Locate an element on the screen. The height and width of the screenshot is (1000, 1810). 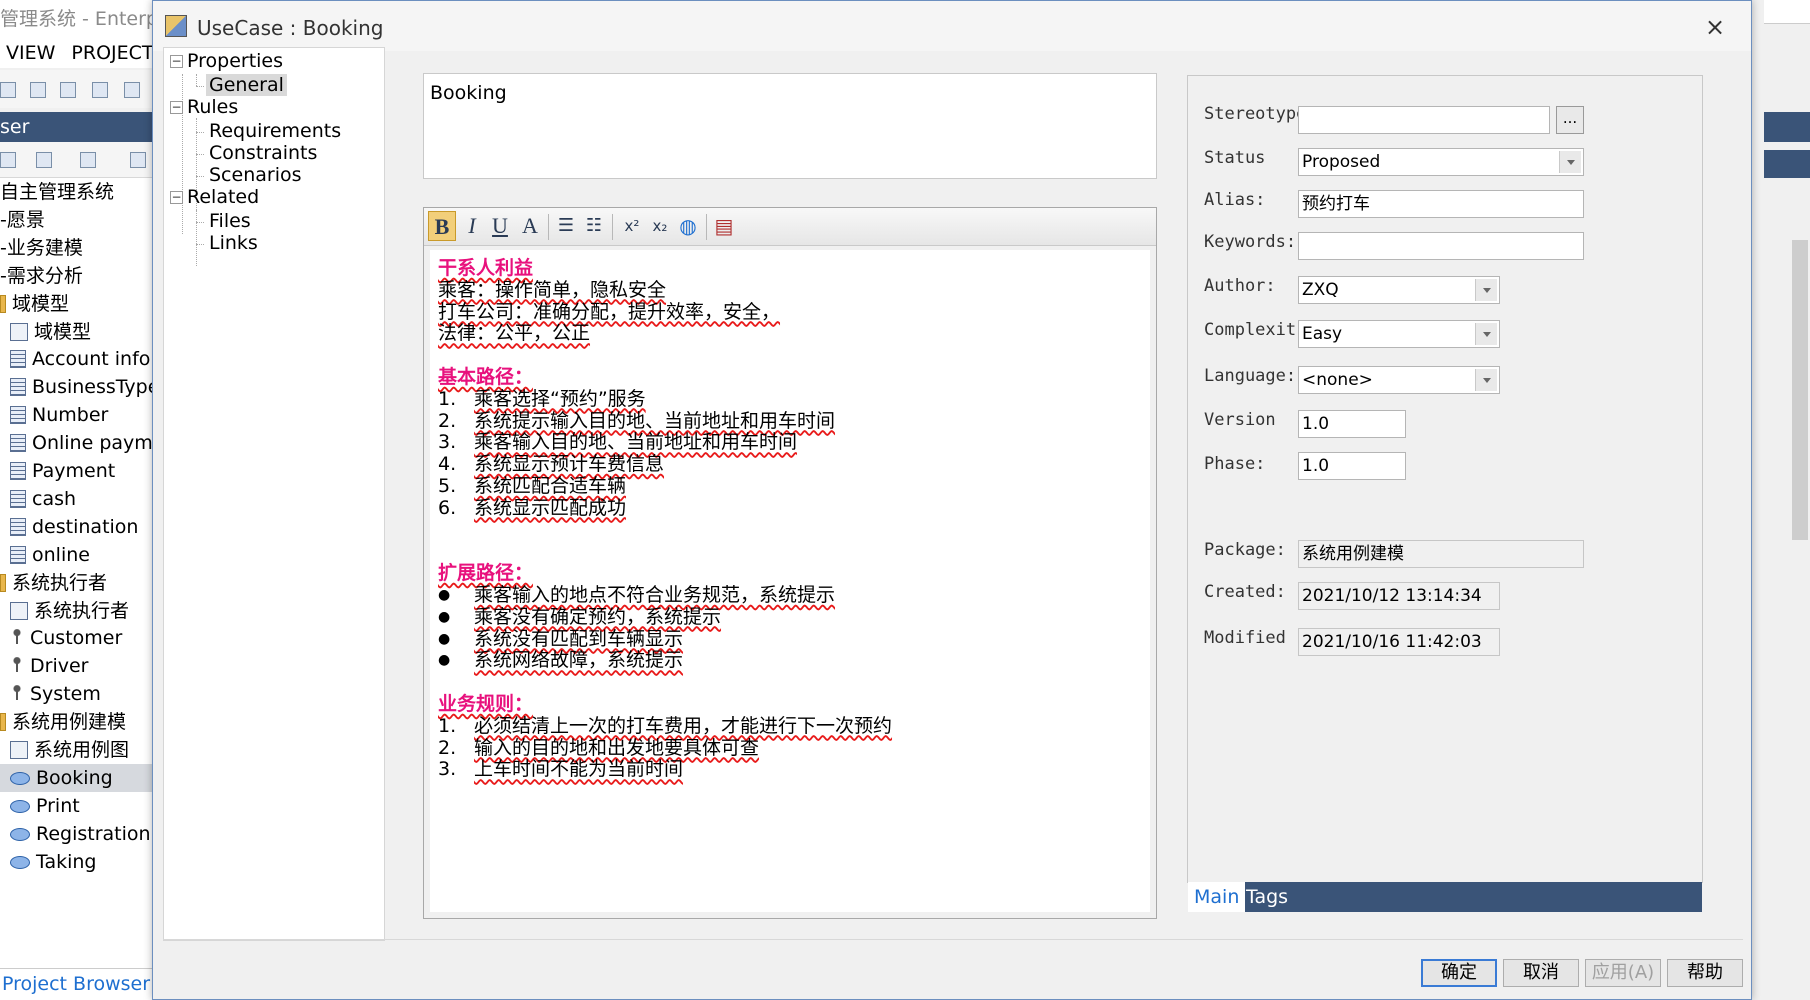
scrollbar-thumb is located at coordinates (1800, 390).